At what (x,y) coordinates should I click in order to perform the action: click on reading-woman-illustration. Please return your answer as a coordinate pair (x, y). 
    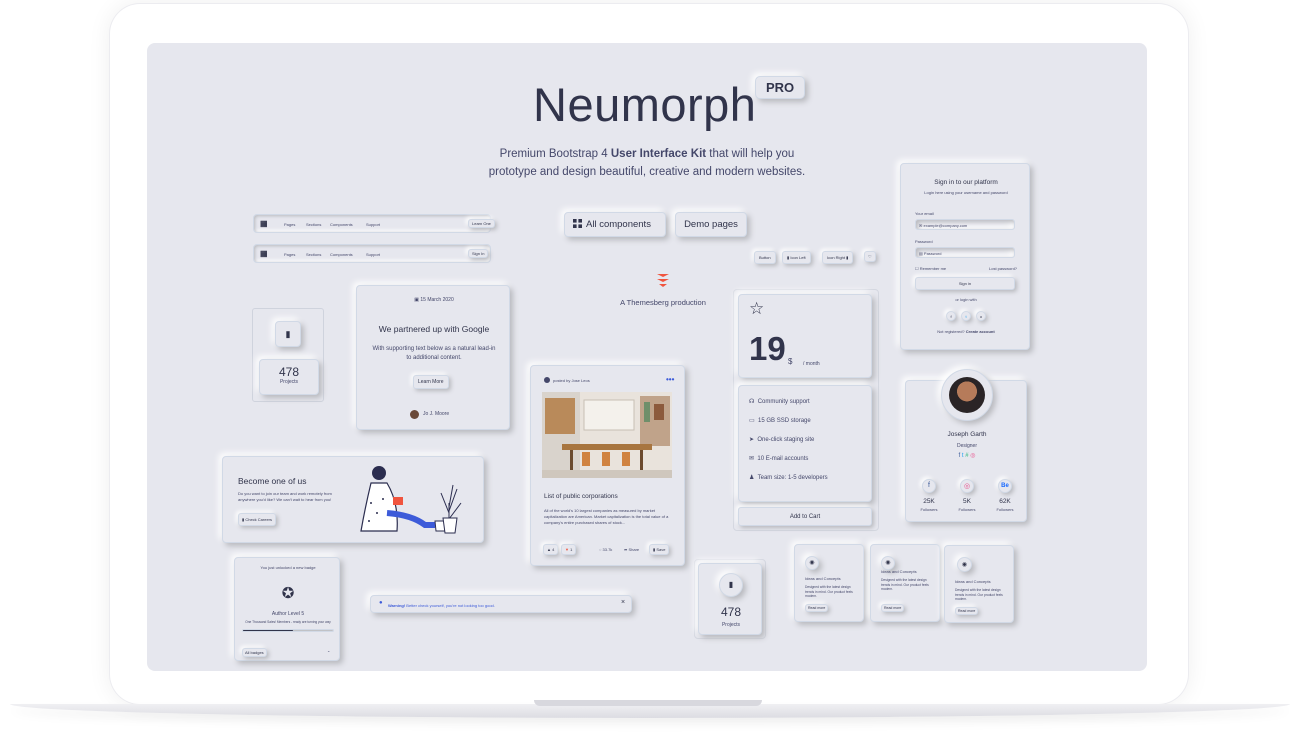
    Looking at the image, I should click on (411, 500).